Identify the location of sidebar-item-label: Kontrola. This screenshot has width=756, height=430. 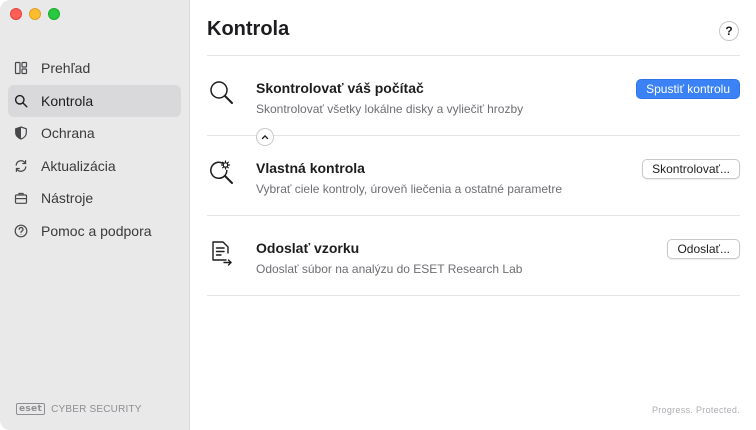
(67, 100).